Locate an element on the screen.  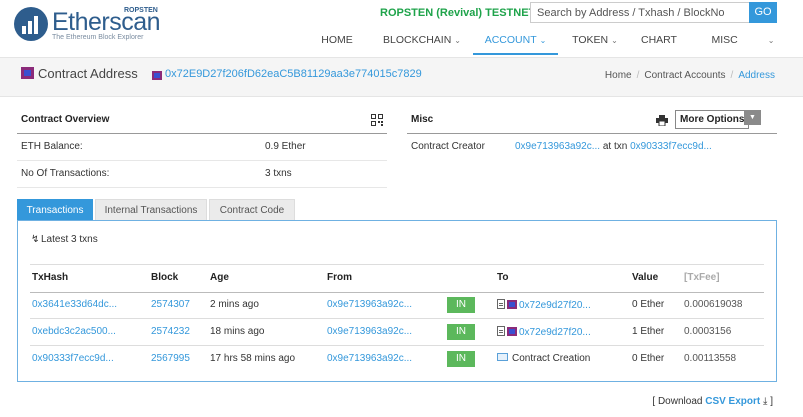
nav-account: ACCOUNT ⌄ is located at coordinates (515, 41).